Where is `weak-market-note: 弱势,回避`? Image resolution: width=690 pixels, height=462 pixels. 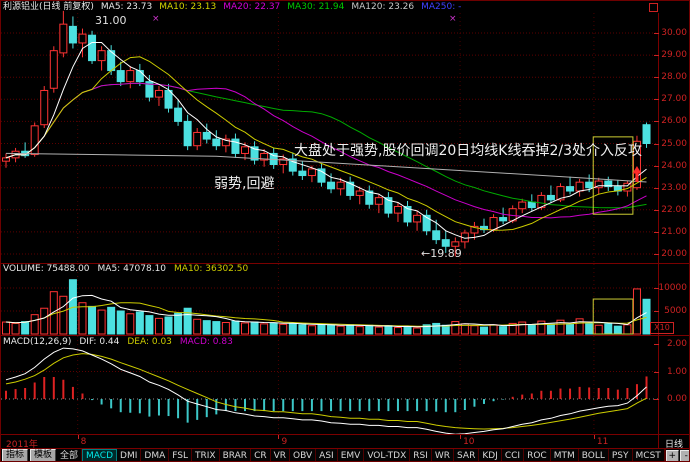 weak-market-note: 弱势,回避 is located at coordinates (244, 184).